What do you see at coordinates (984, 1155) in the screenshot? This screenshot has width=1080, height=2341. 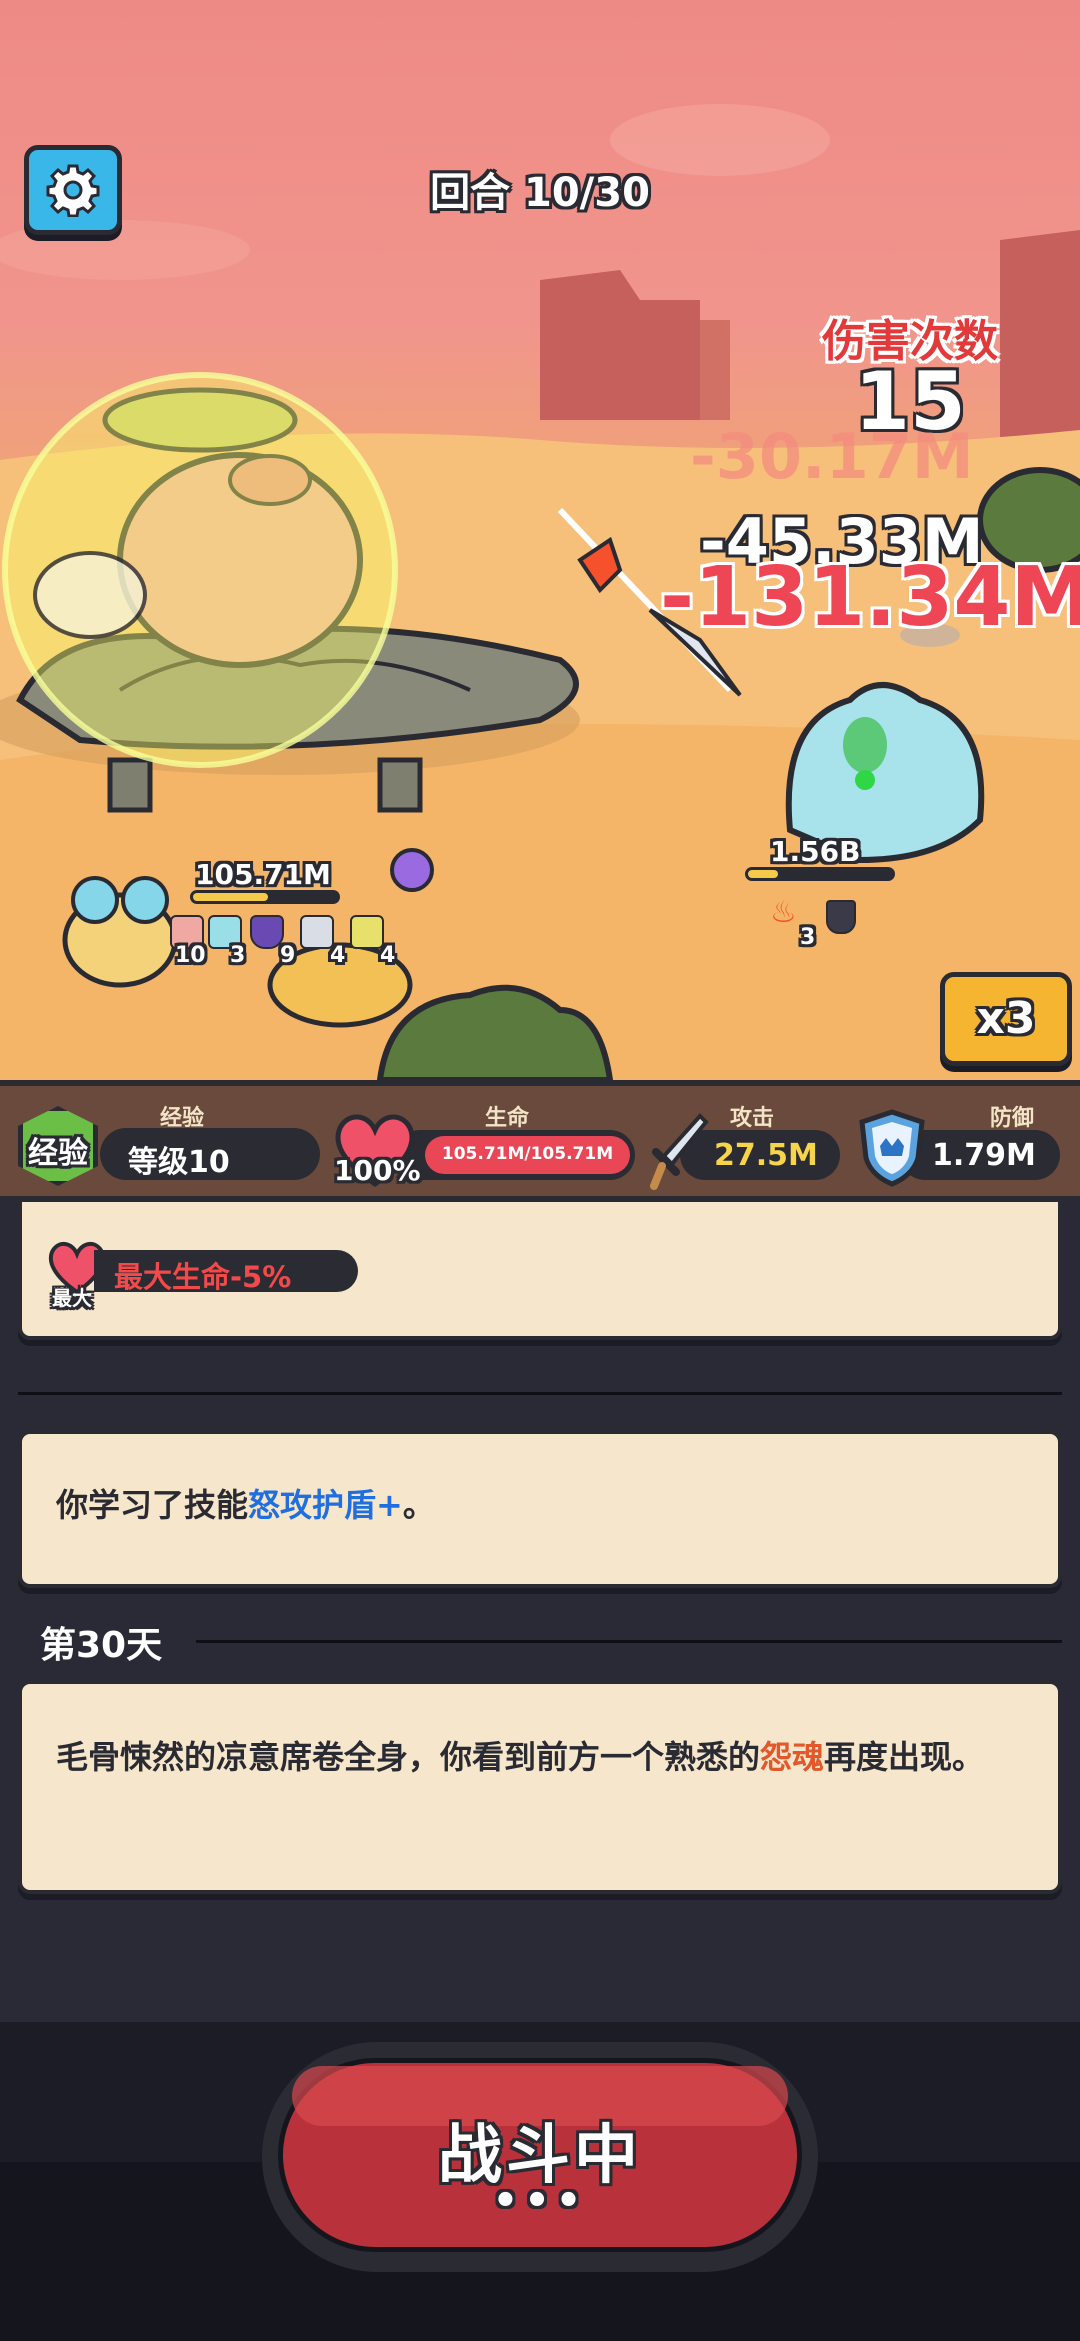 I see `defense-value: 1.79M` at bounding box center [984, 1155].